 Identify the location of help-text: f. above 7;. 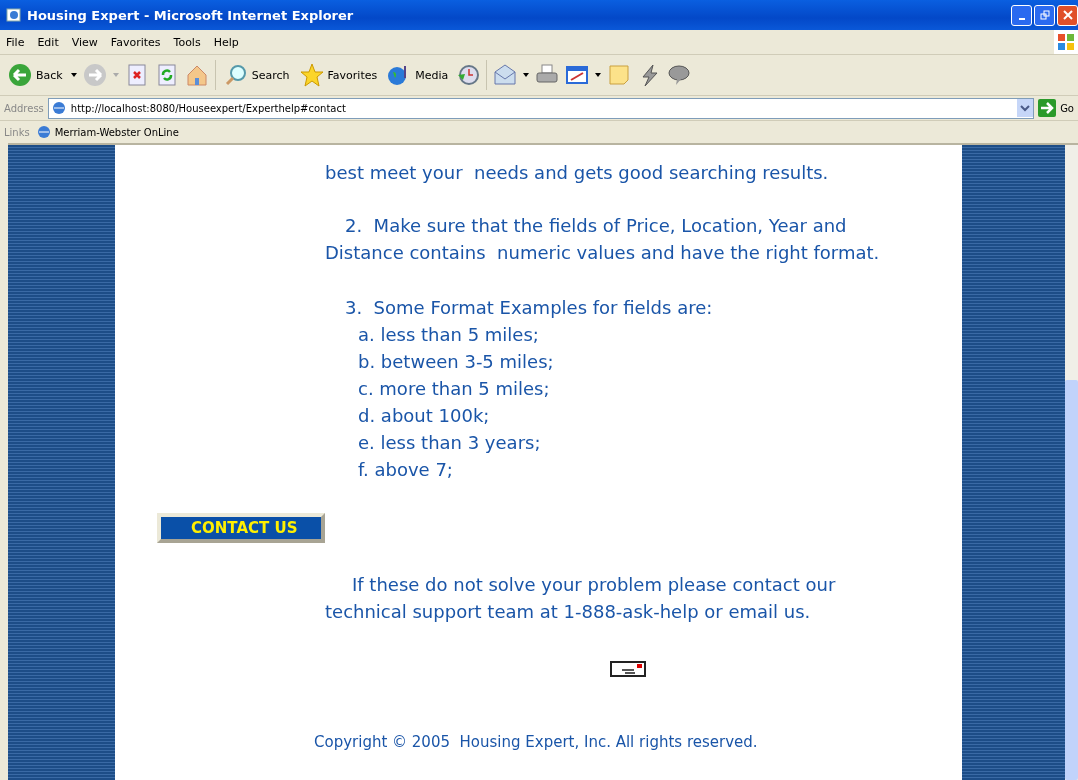
(405, 470).